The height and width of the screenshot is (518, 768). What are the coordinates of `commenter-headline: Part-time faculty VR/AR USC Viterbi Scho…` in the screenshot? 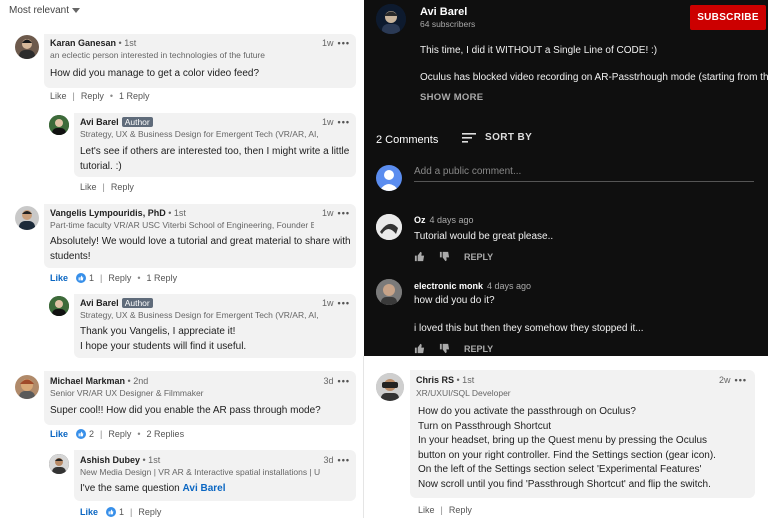 It's located at (182, 225).